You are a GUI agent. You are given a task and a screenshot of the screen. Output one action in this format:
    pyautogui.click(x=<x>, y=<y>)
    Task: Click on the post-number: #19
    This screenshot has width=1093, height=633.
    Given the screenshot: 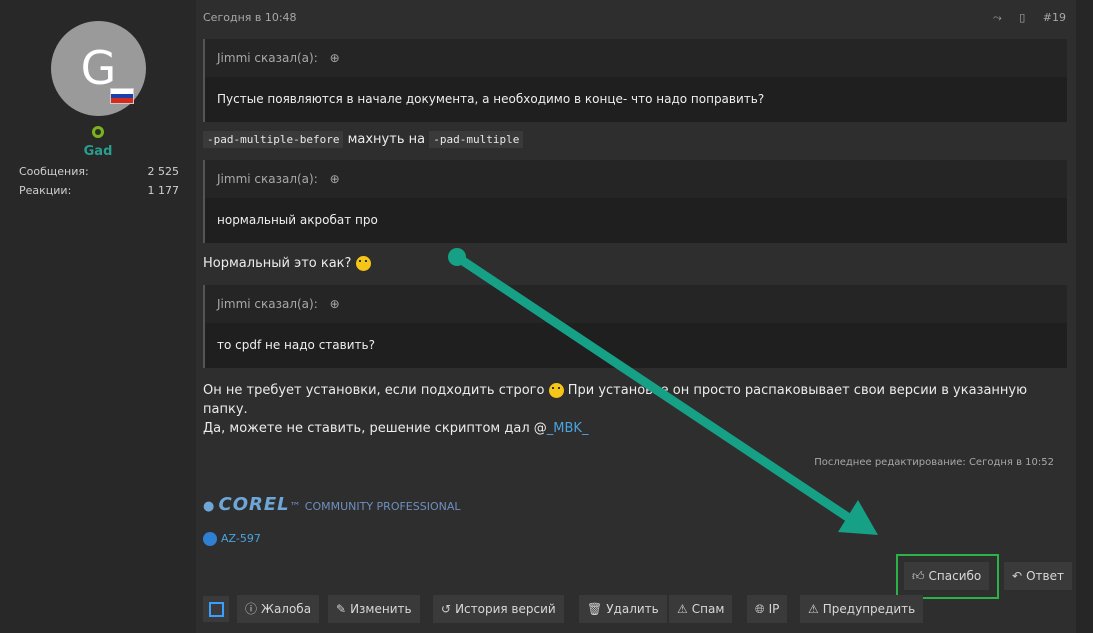 What is the action you would take?
    pyautogui.click(x=1054, y=17)
    